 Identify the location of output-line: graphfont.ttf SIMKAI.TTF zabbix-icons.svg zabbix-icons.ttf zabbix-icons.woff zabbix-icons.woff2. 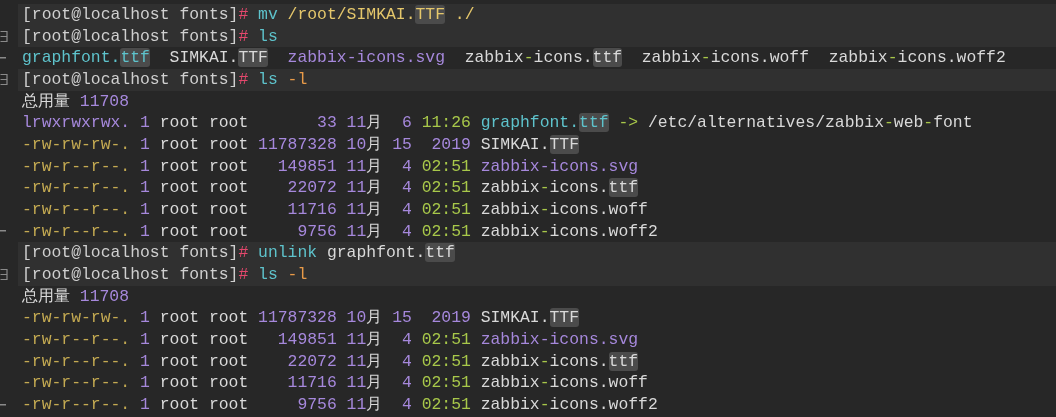
(514, 58).